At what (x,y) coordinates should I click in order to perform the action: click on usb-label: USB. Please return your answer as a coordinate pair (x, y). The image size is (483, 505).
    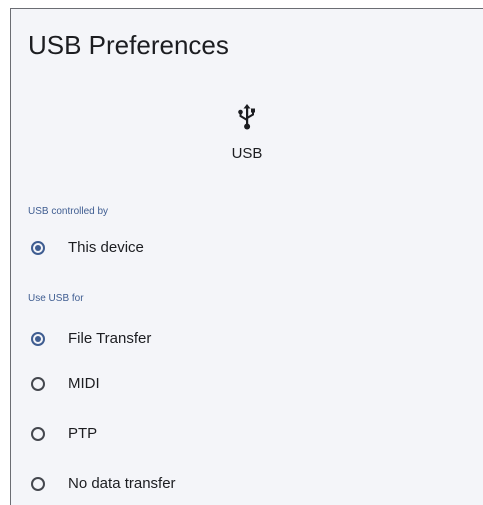
    Looking at the image, I should click on (247, 153).